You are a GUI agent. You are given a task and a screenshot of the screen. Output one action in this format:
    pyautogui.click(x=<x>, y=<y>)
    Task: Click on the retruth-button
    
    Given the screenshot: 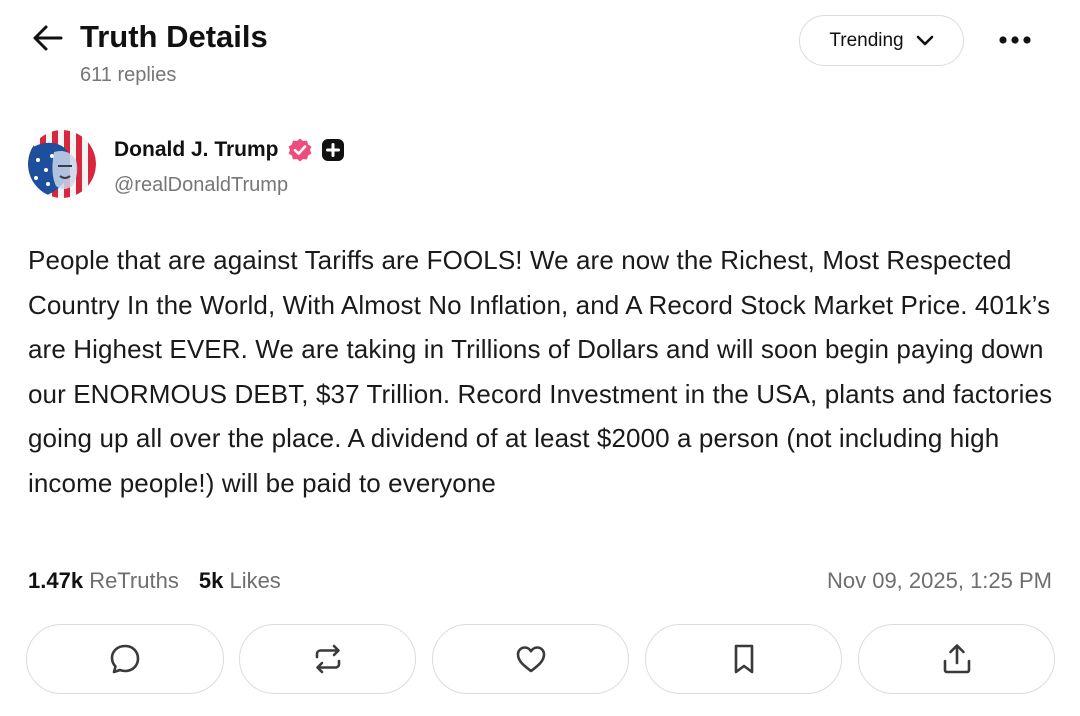 What is the action you would take?
    pyautogui.click(x=327, y=659)
    